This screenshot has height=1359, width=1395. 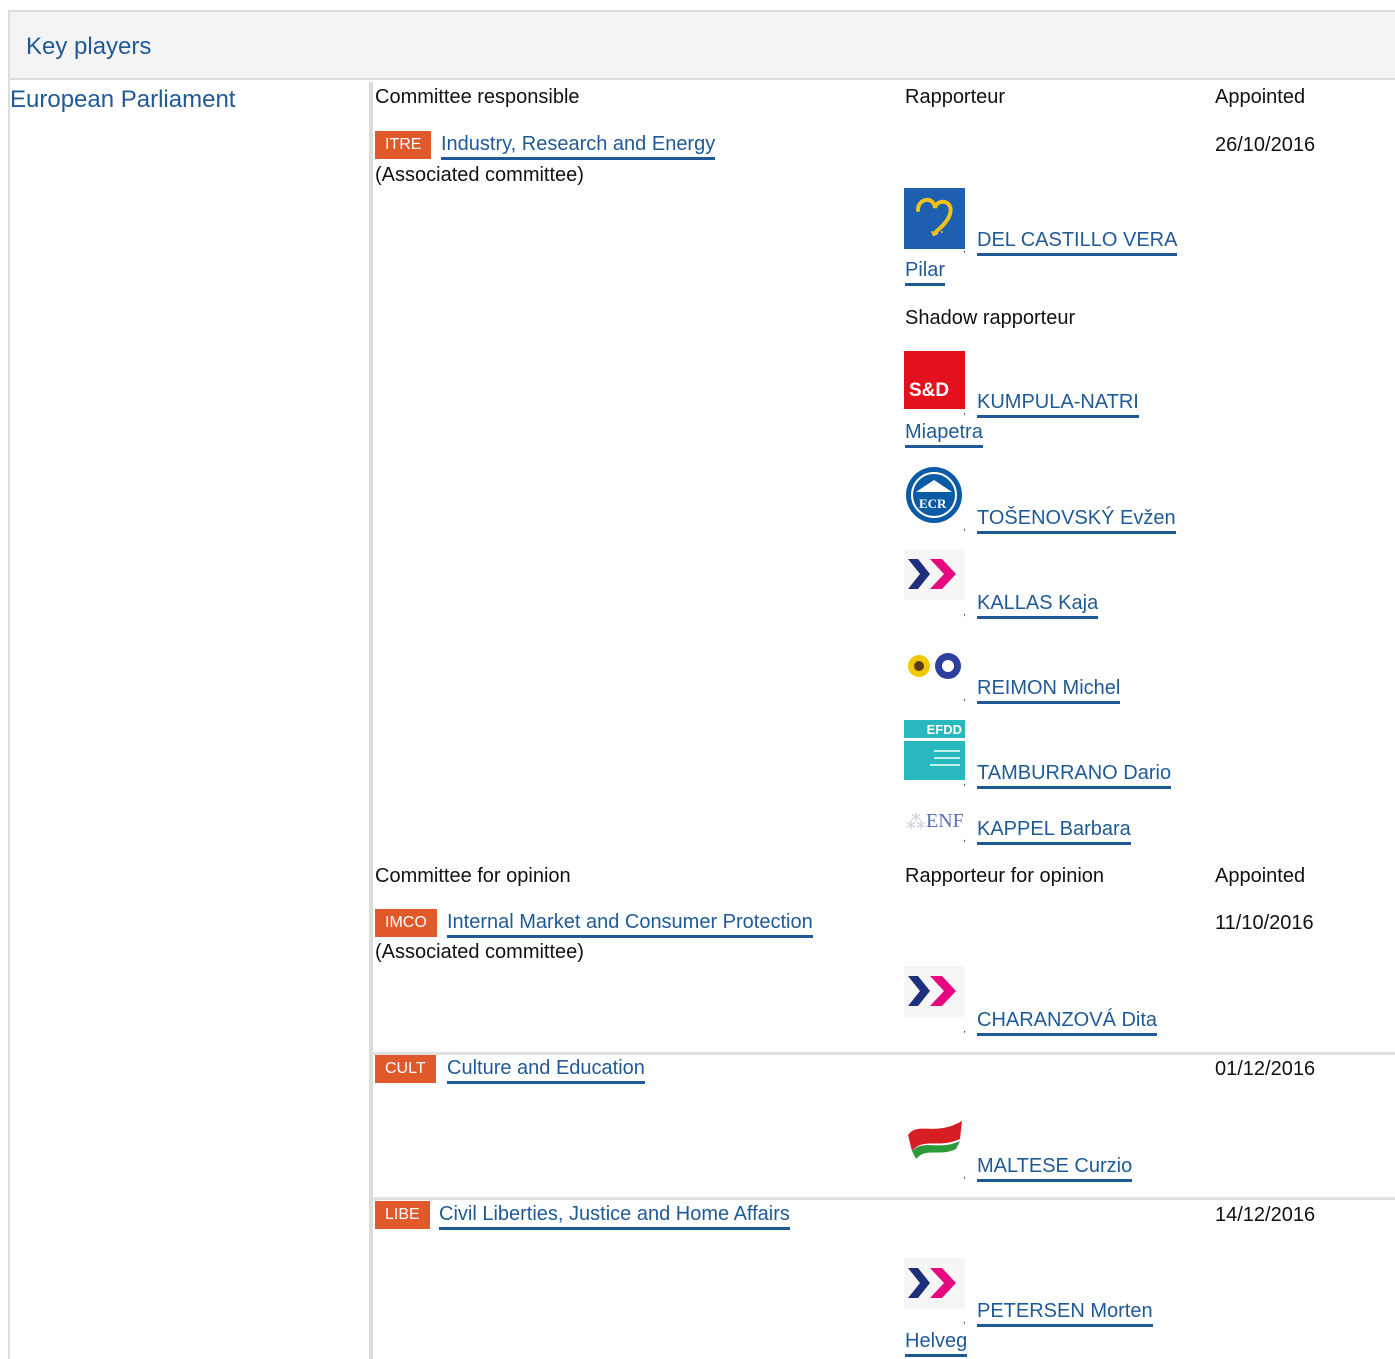 I want to click on committee-badge-libe: LIBE, so click(x=402, y=1215).